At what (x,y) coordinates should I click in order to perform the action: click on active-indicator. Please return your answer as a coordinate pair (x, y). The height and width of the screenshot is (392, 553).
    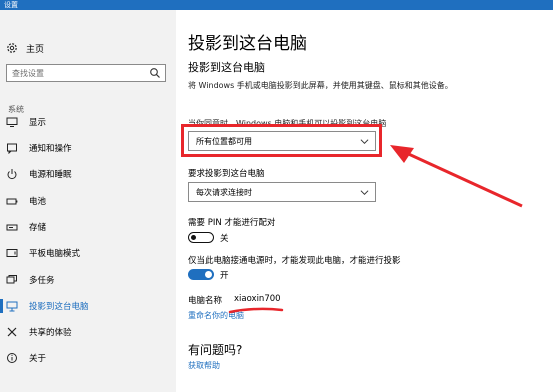
    Looking at the image, I should click on (1, 306).